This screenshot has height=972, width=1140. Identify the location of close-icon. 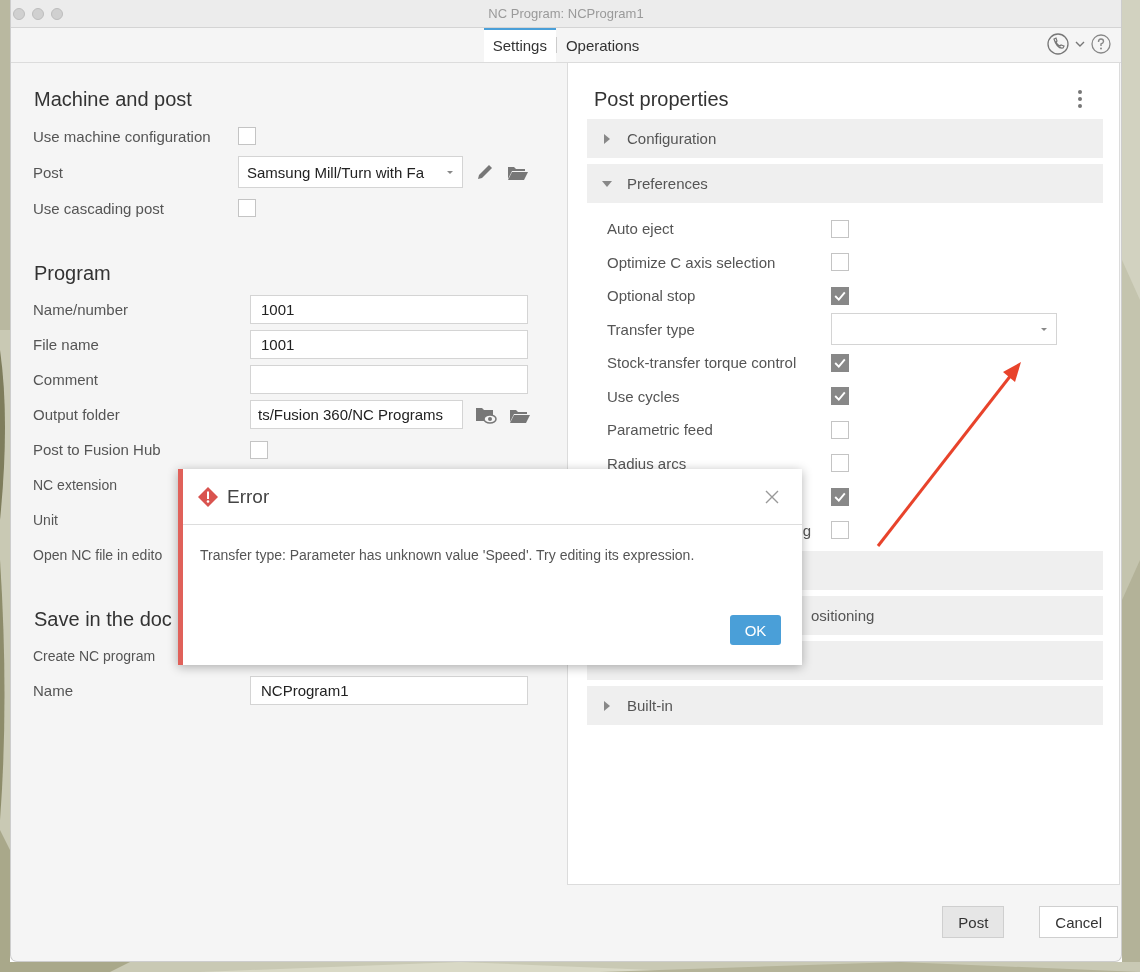
(772, 496).